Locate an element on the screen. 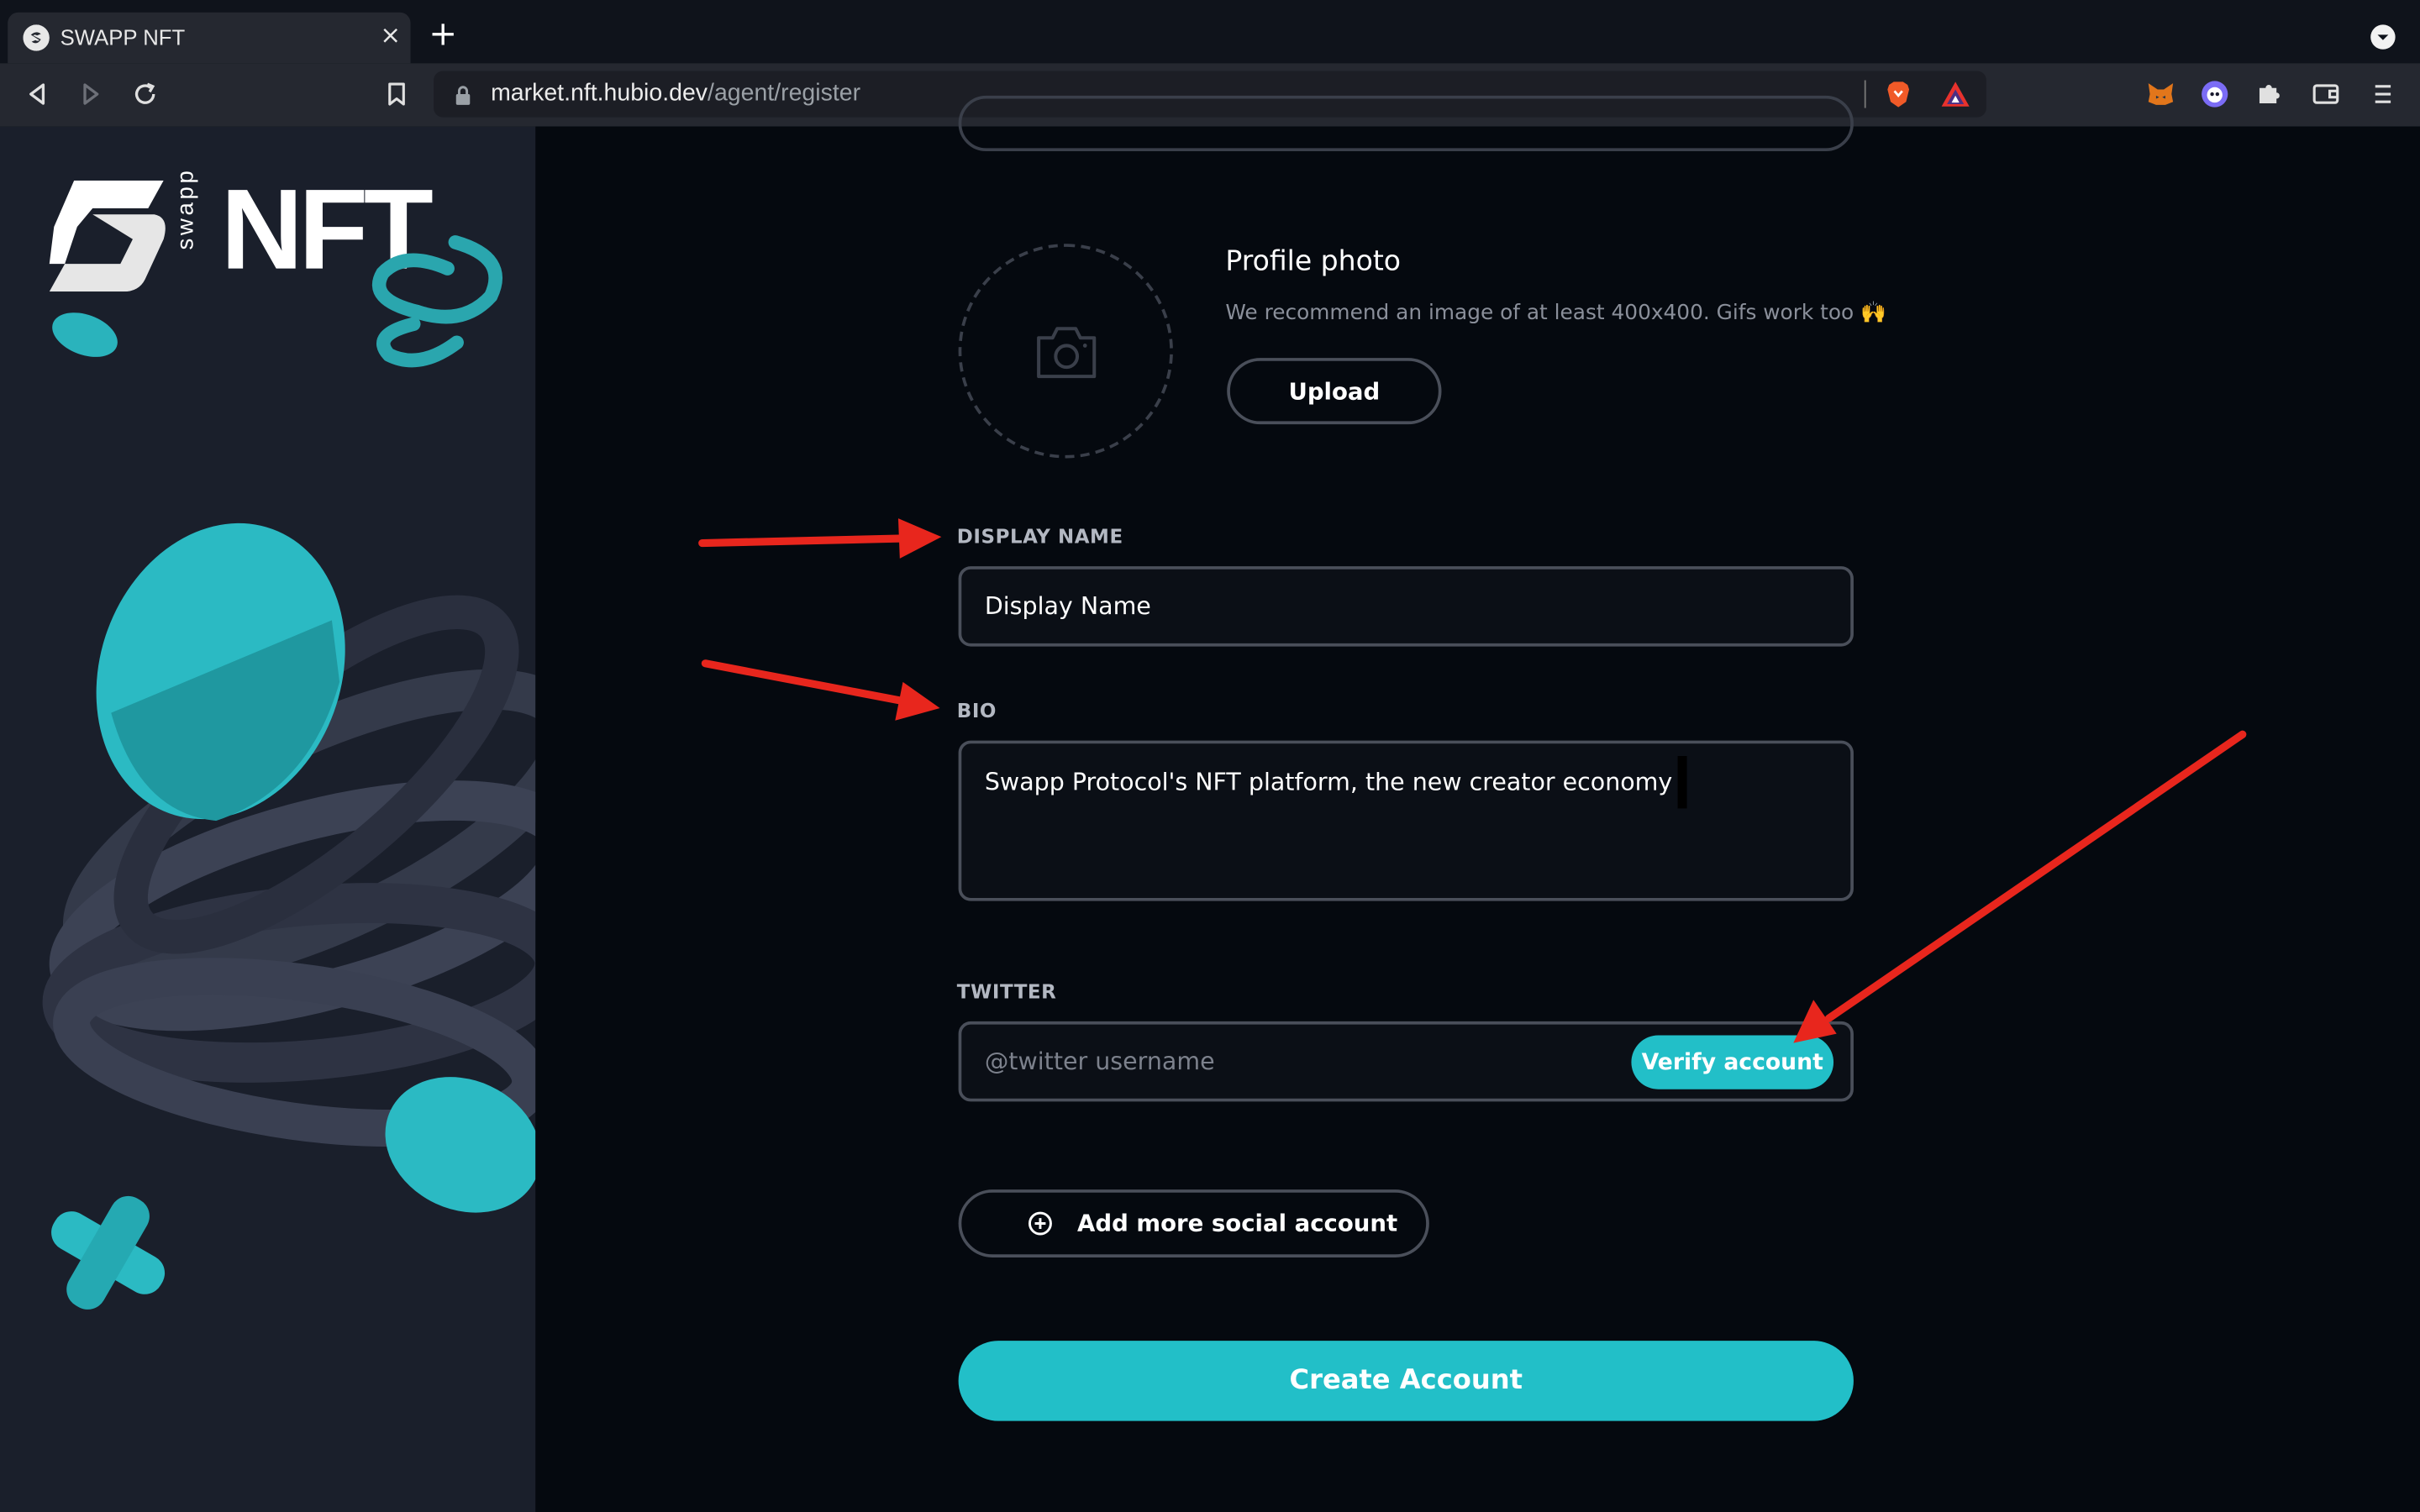 The image size is (2420, 1512). browser-tab: SWAPP NFT × is located at coordinates (210, 38).